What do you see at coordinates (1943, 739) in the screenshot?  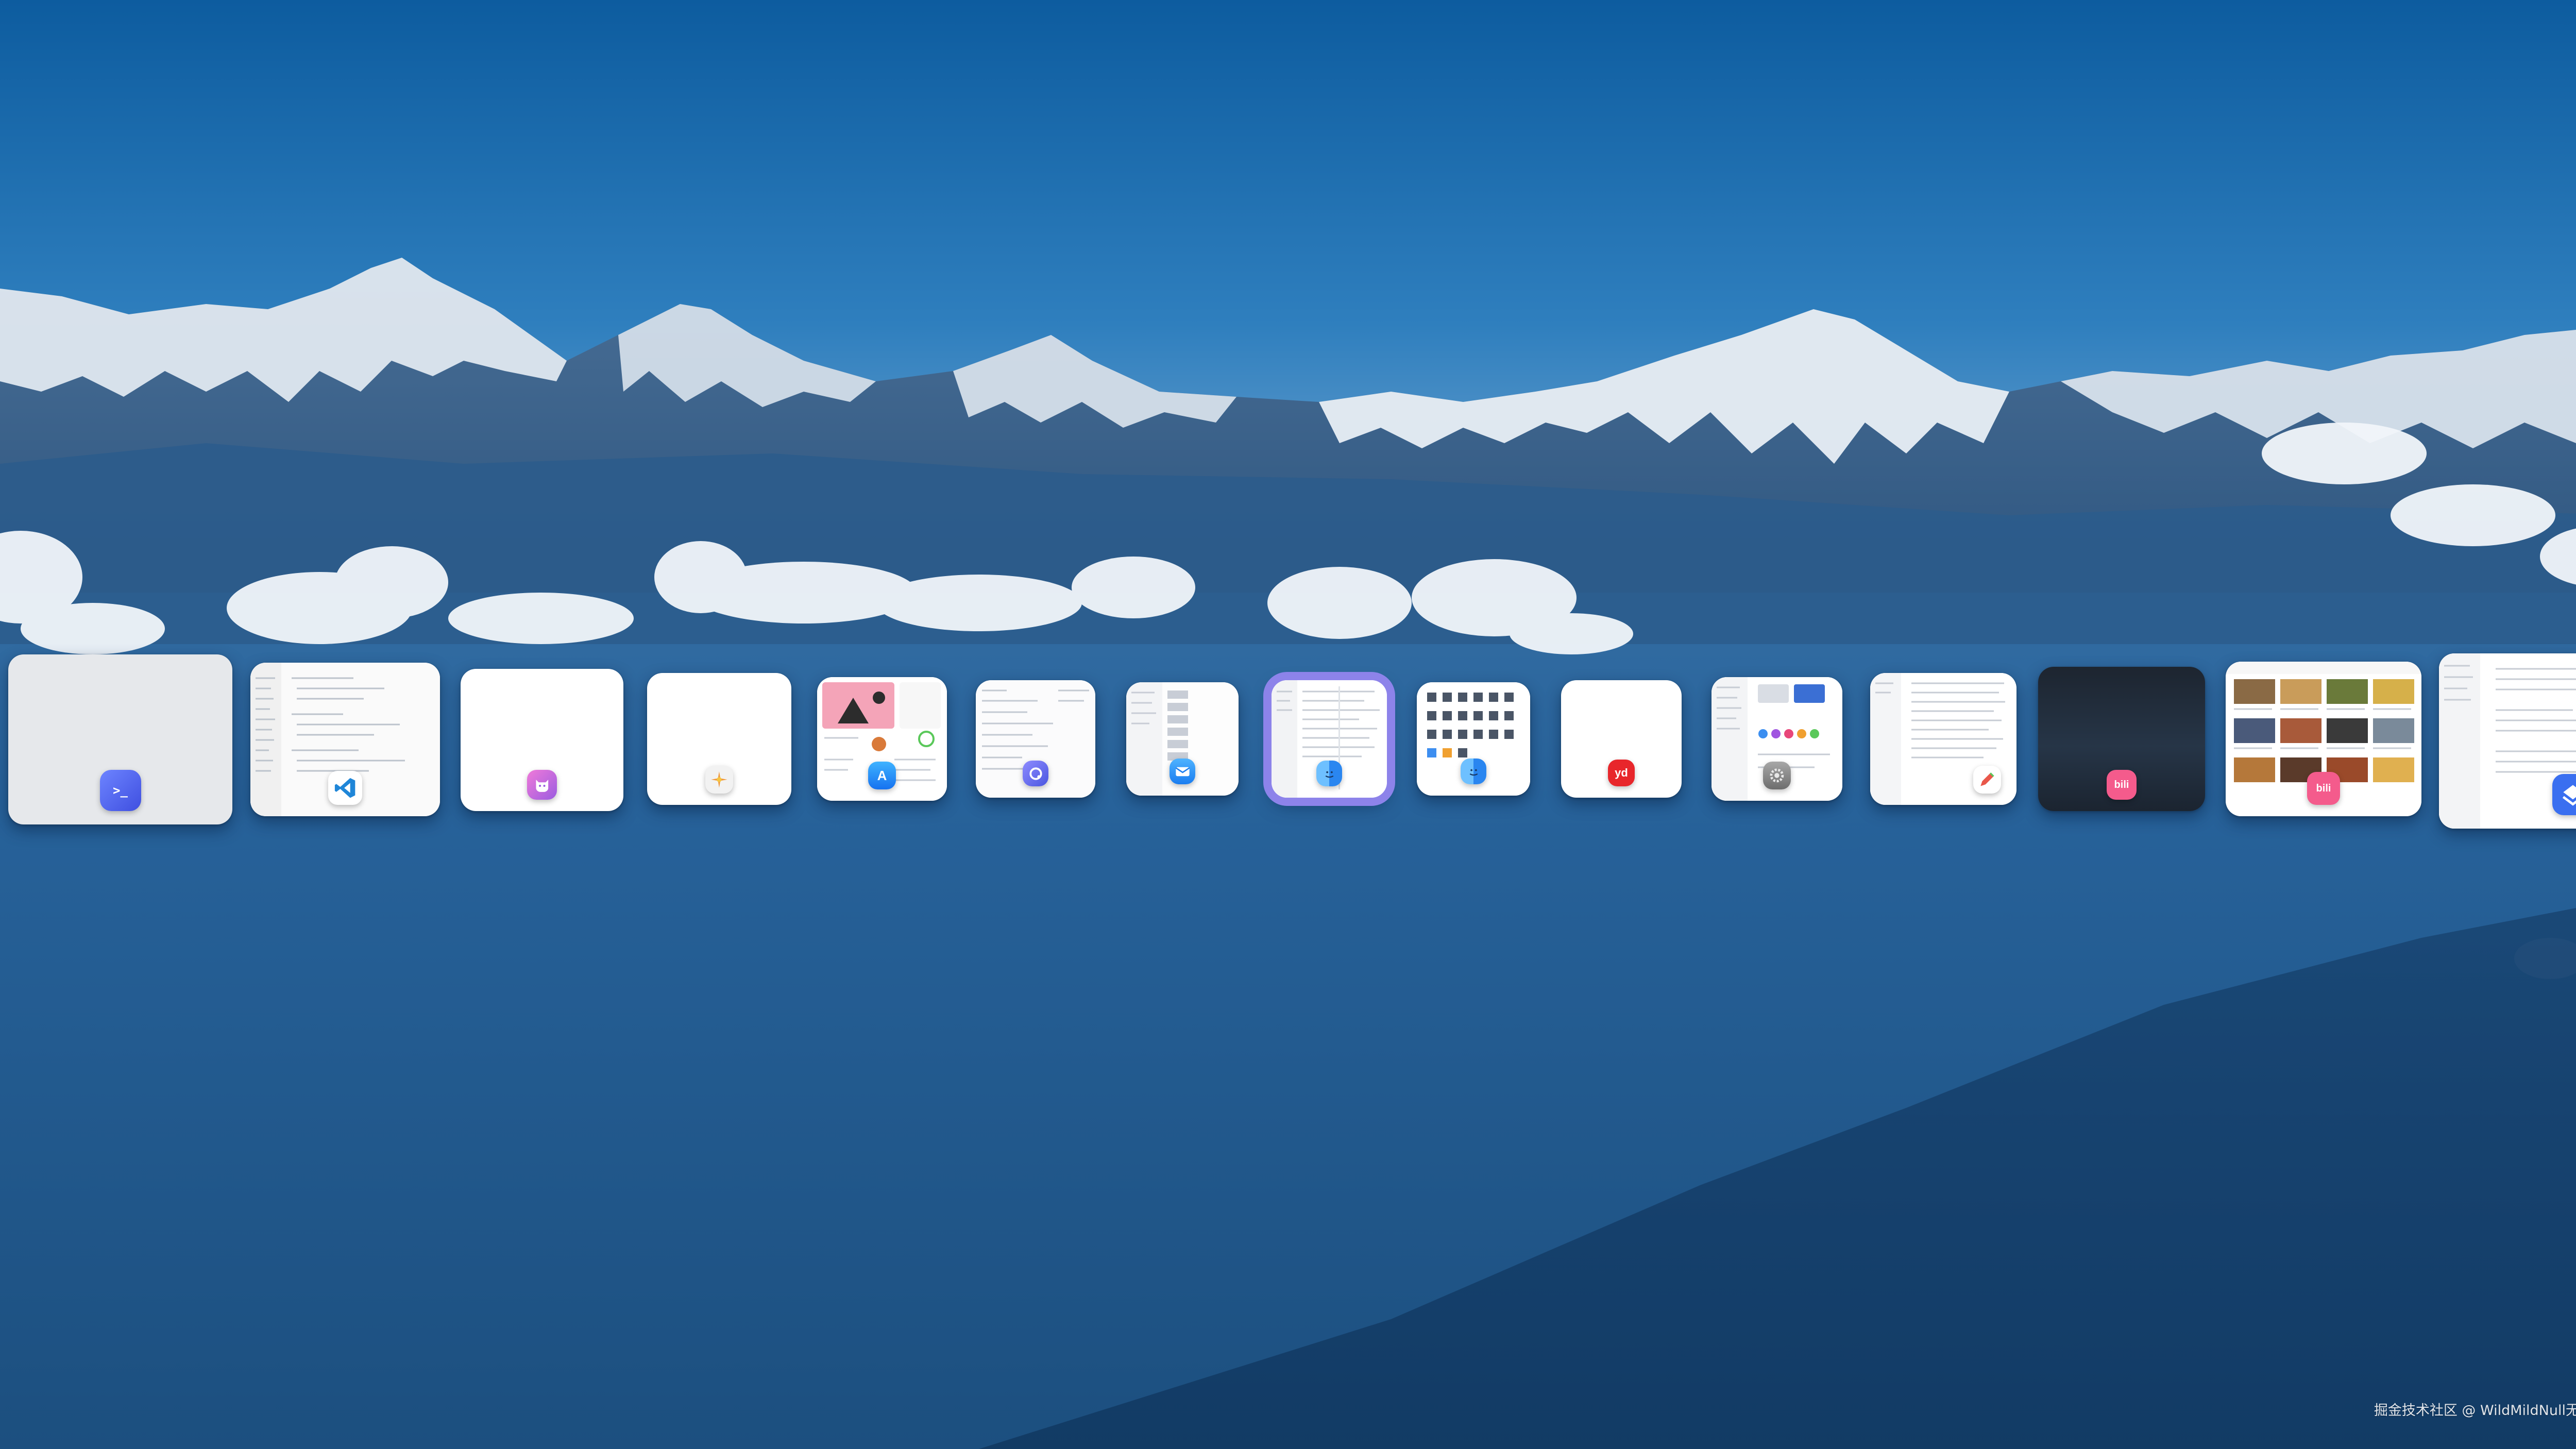 I see `document-window` at bounding box center [1943, 739].